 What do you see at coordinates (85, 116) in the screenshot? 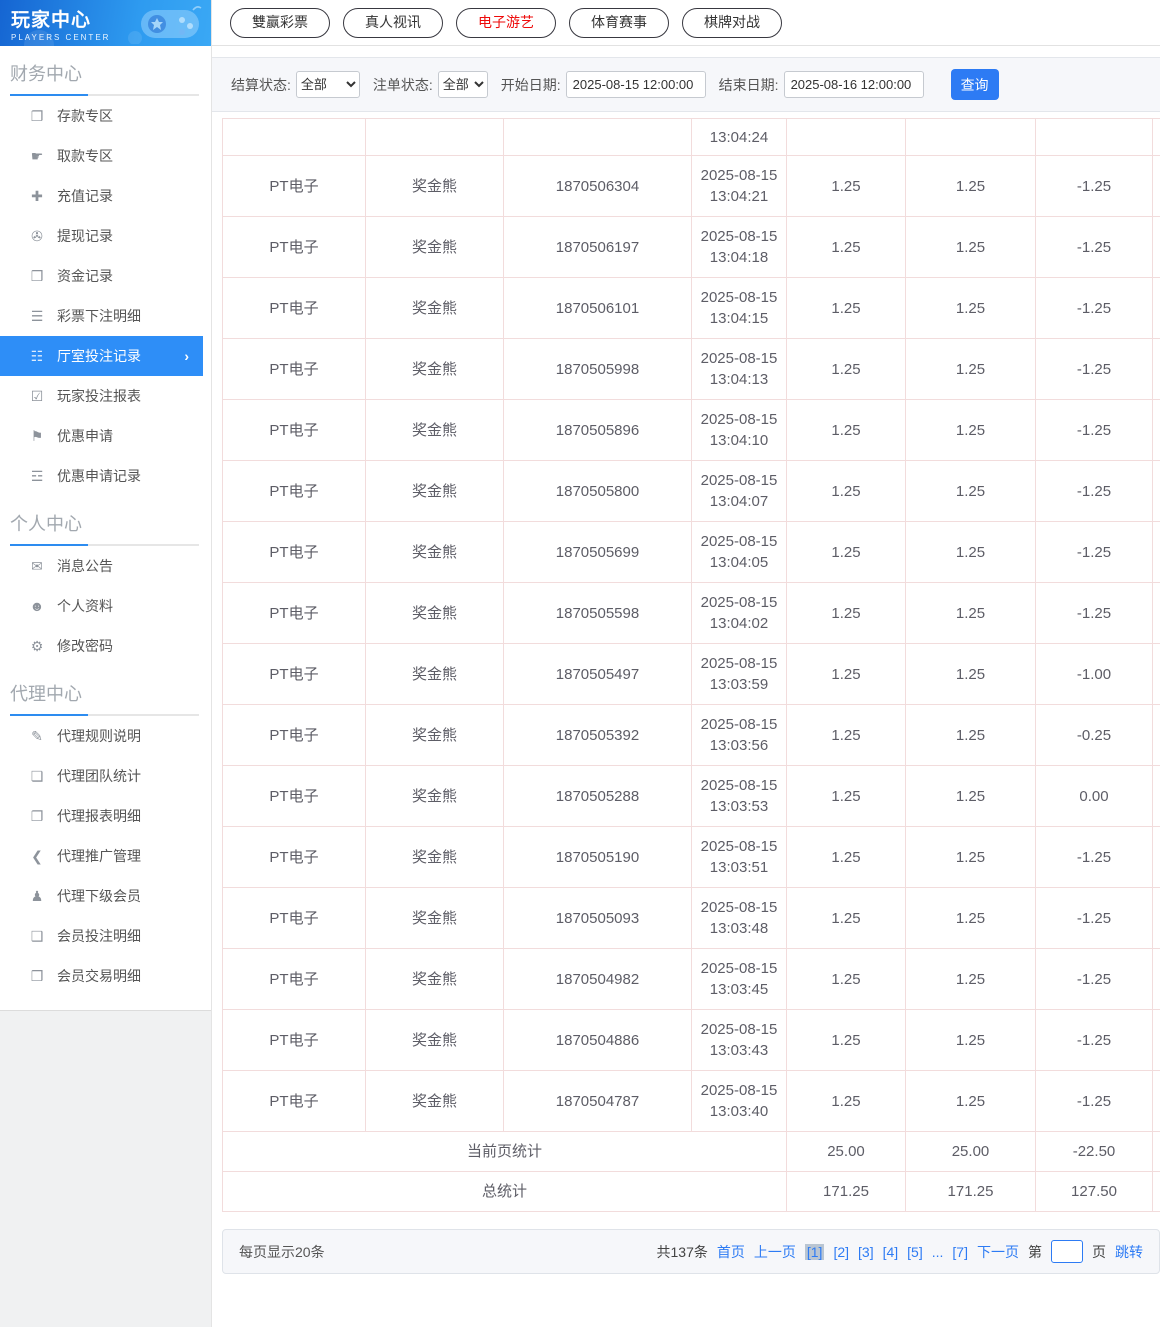
I see `sidebar-item-label: 存款专区` at bounding box center [85, 116].